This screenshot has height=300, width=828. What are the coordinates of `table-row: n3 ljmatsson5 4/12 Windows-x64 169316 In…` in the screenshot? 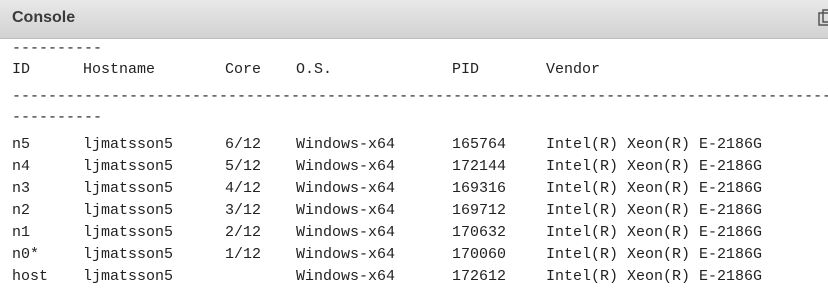 It's located at (414, 188).